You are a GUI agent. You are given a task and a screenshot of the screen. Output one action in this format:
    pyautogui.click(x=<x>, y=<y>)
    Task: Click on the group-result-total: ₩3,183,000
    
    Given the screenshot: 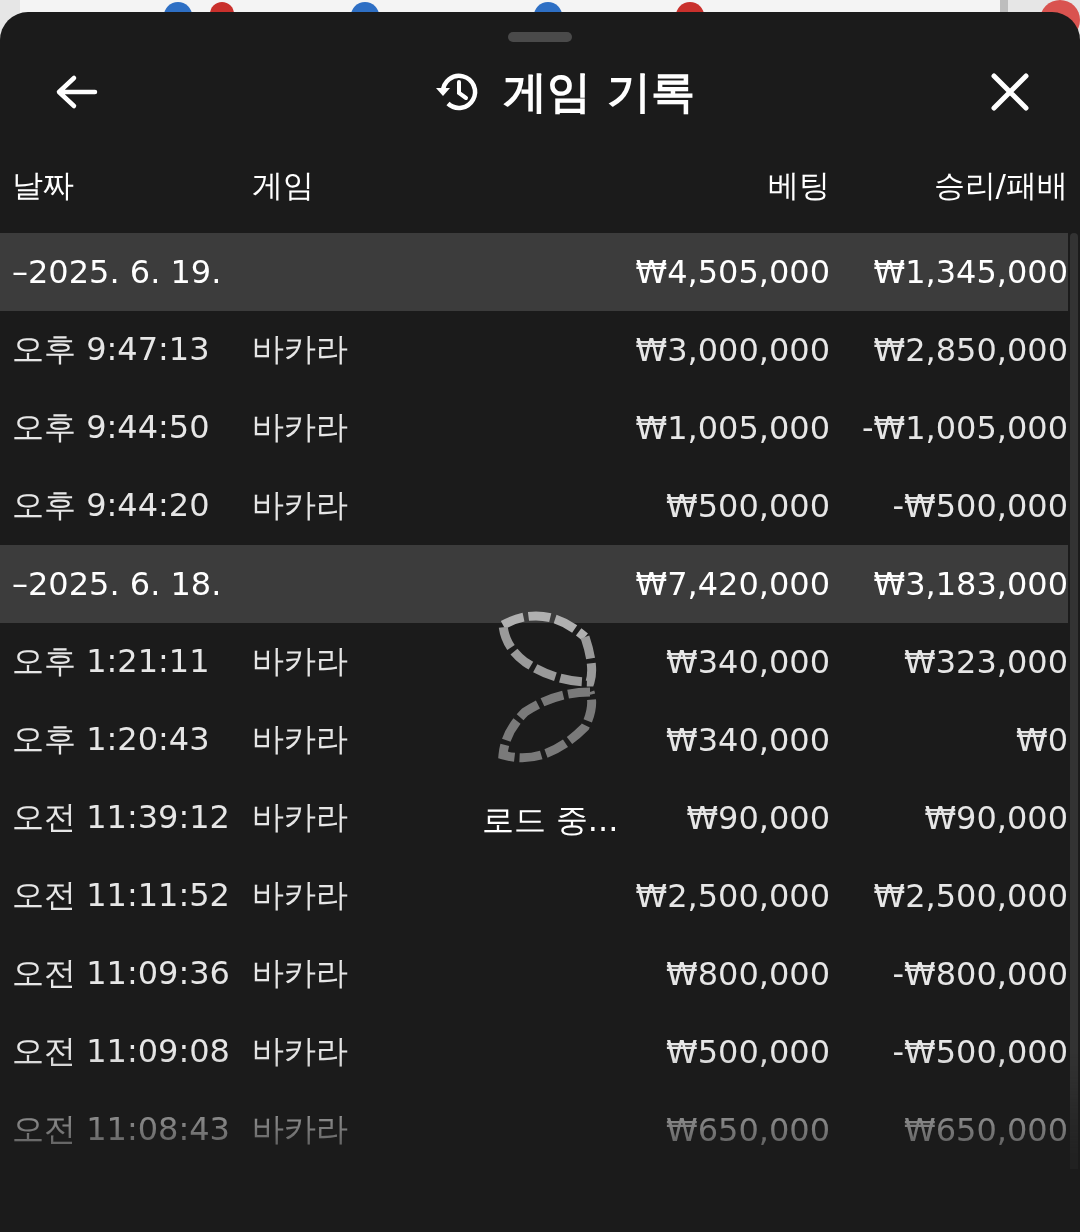 What is the action you would take?
    pyautogui.click(x=970, y=584)
    